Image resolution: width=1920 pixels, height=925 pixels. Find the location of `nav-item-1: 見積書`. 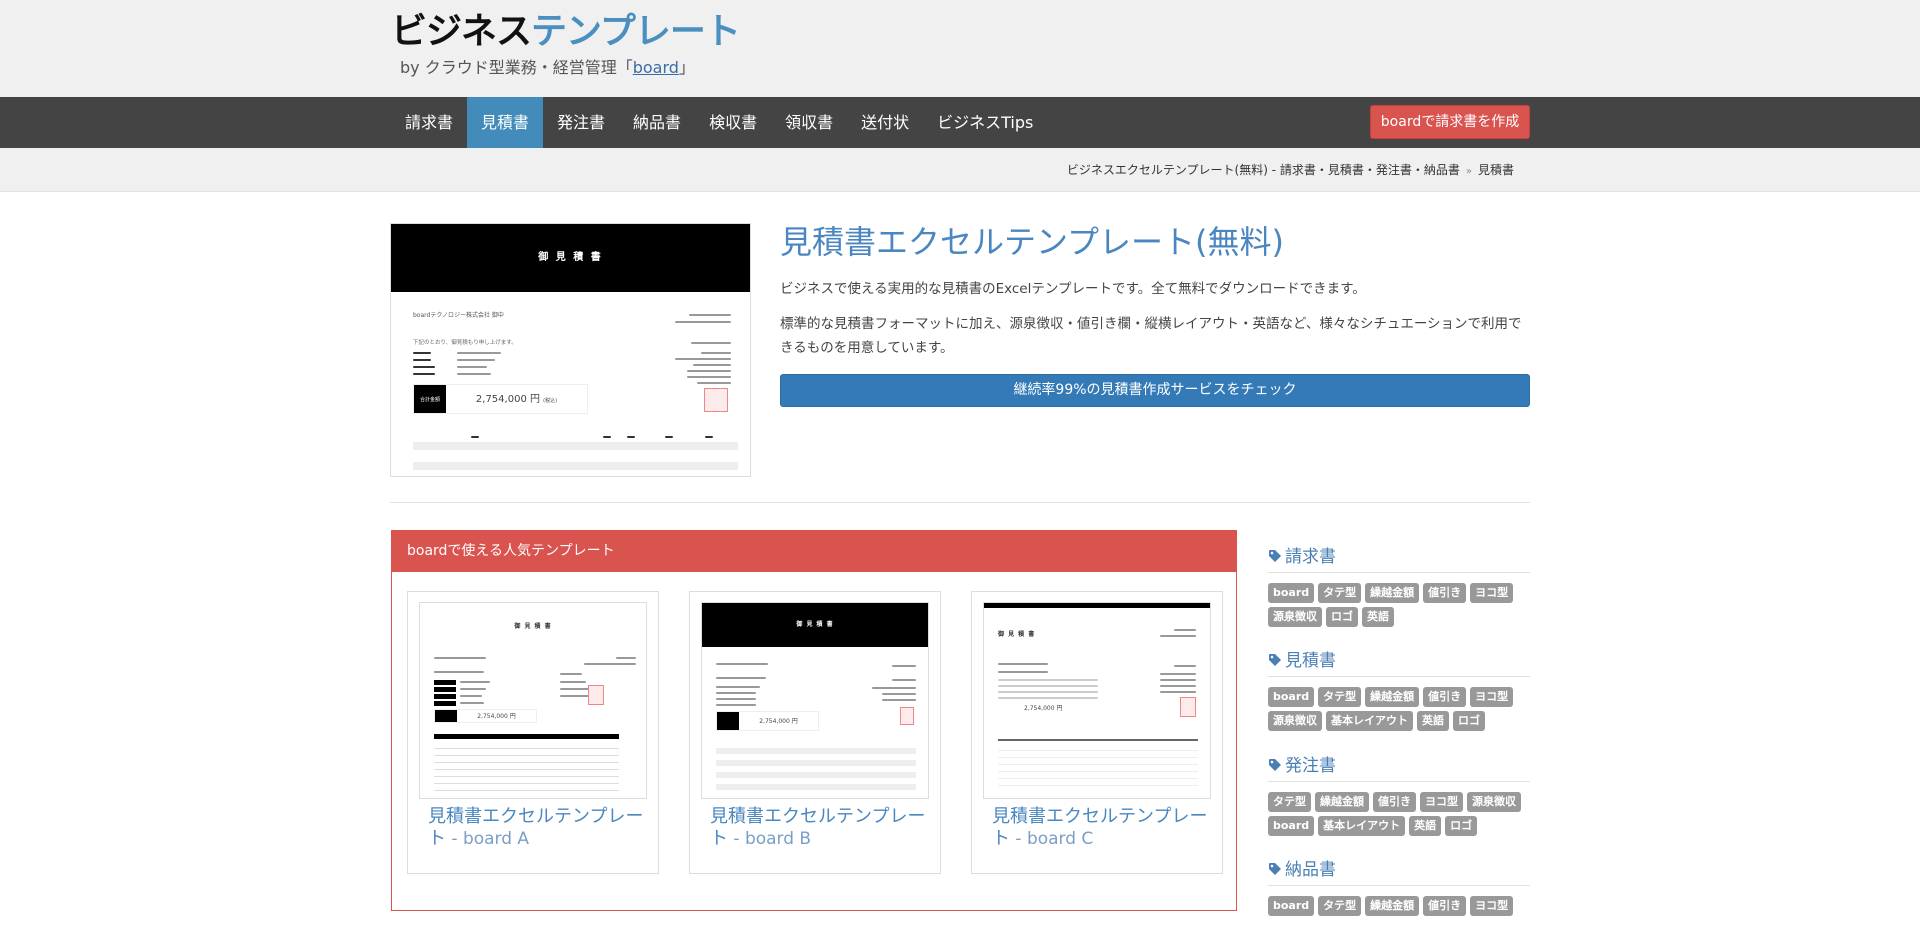

nav-item-1: 見積書 is located at coordinates (505, 122).